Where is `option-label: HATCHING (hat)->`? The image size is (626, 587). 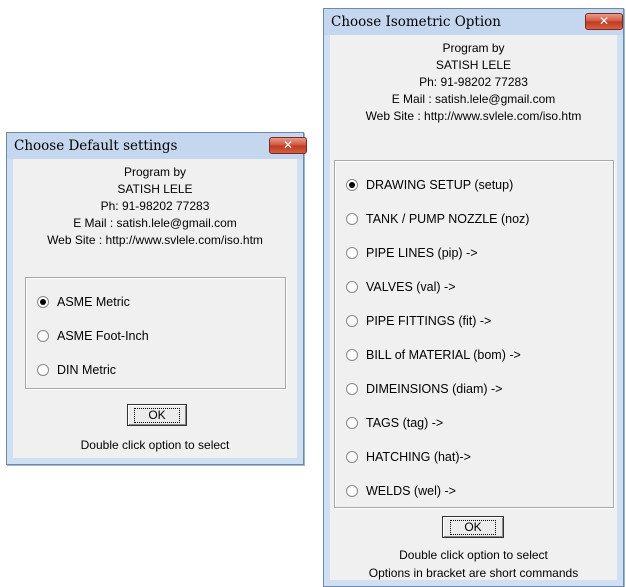 option-label: HATCHING (hat)-> is located at coordinates (418, 457).